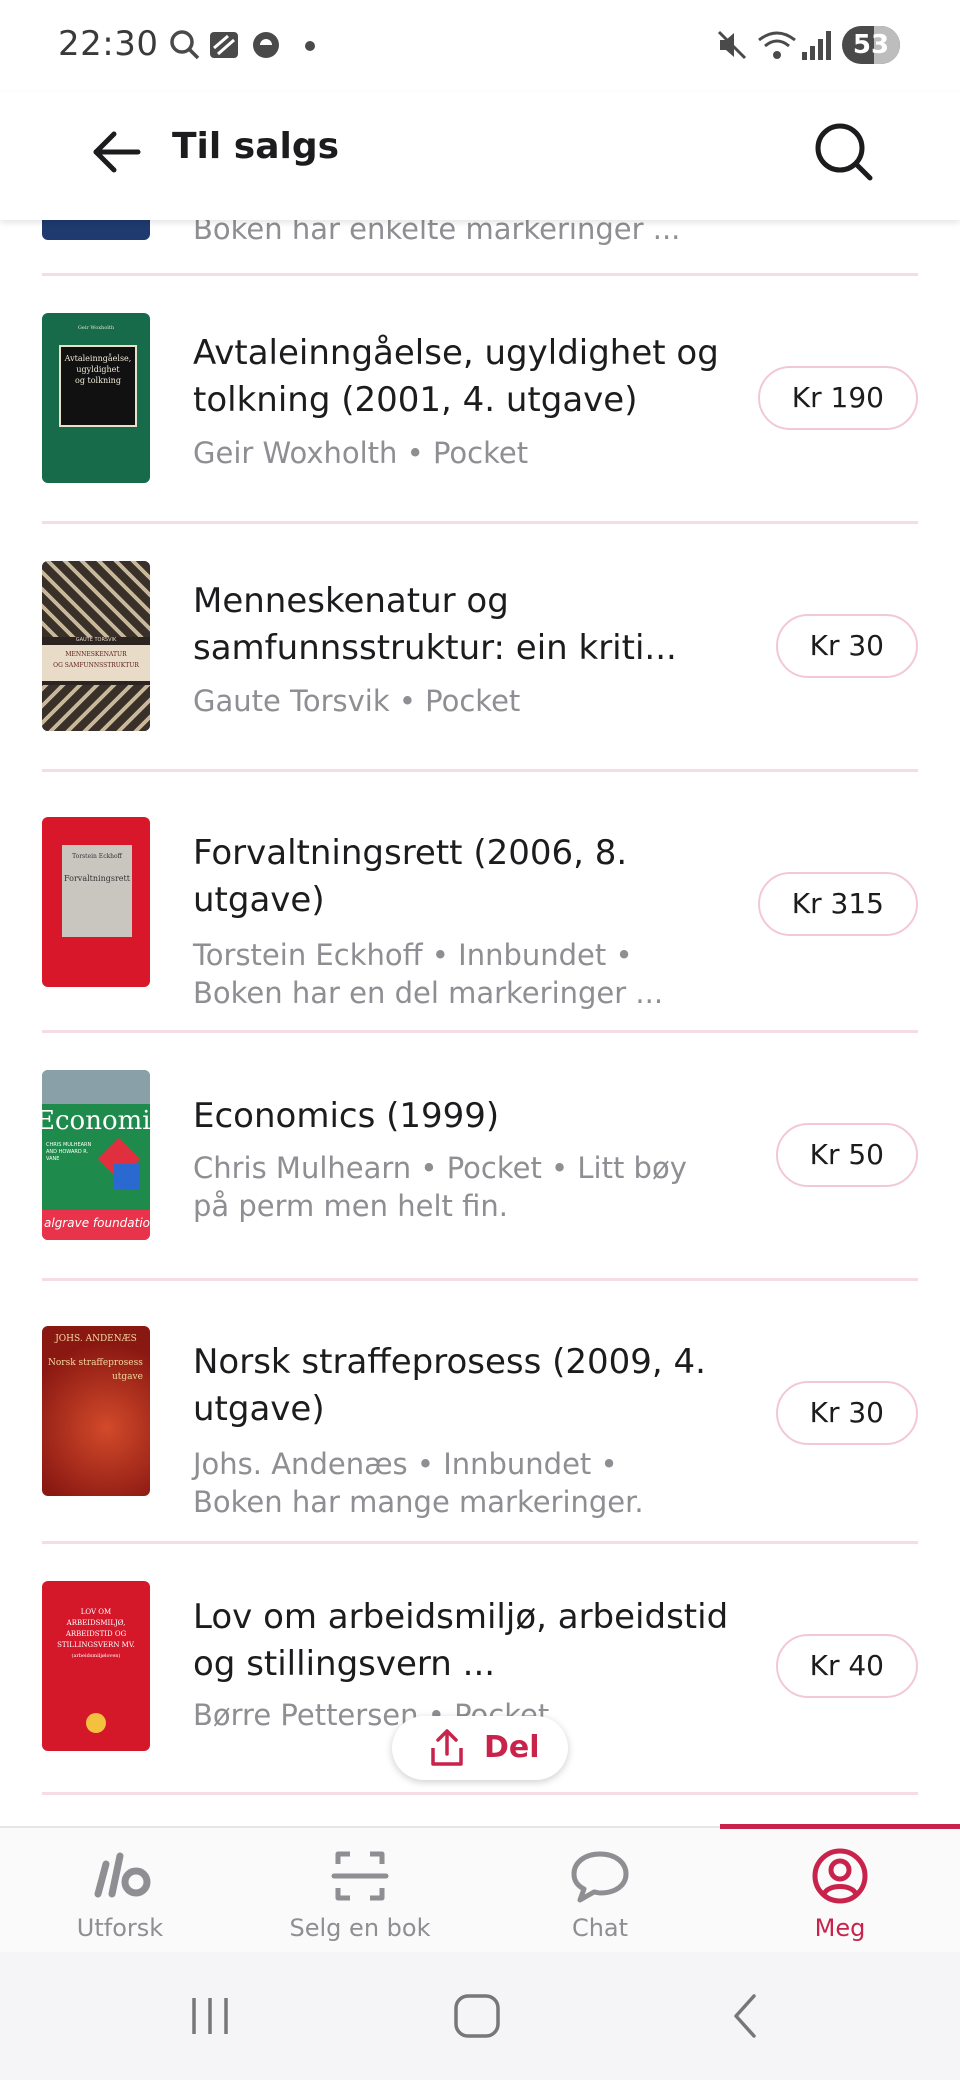  I want to click on price-button: Kr 315, so click(837, 904).